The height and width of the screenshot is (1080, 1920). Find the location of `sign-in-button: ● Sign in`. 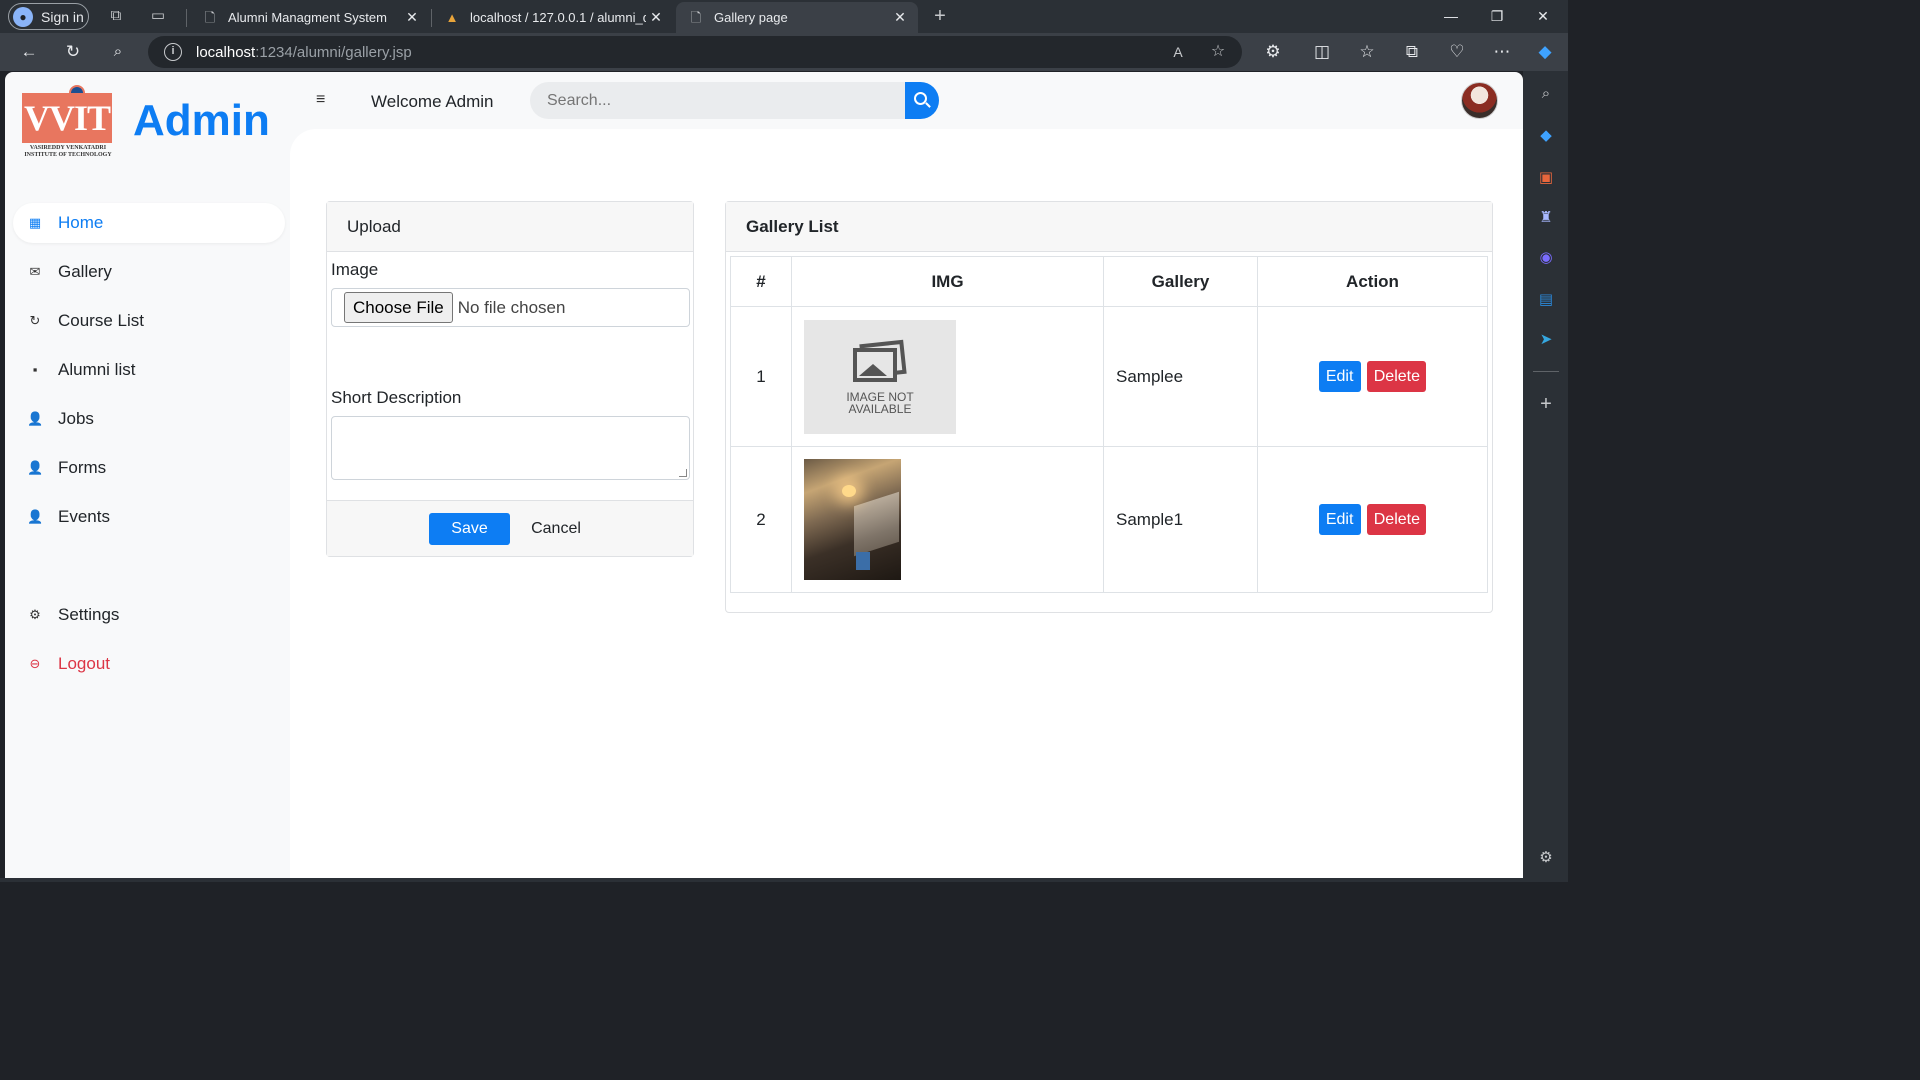

sign-in-button: ● Sign in is located at coordinates (48, 16).